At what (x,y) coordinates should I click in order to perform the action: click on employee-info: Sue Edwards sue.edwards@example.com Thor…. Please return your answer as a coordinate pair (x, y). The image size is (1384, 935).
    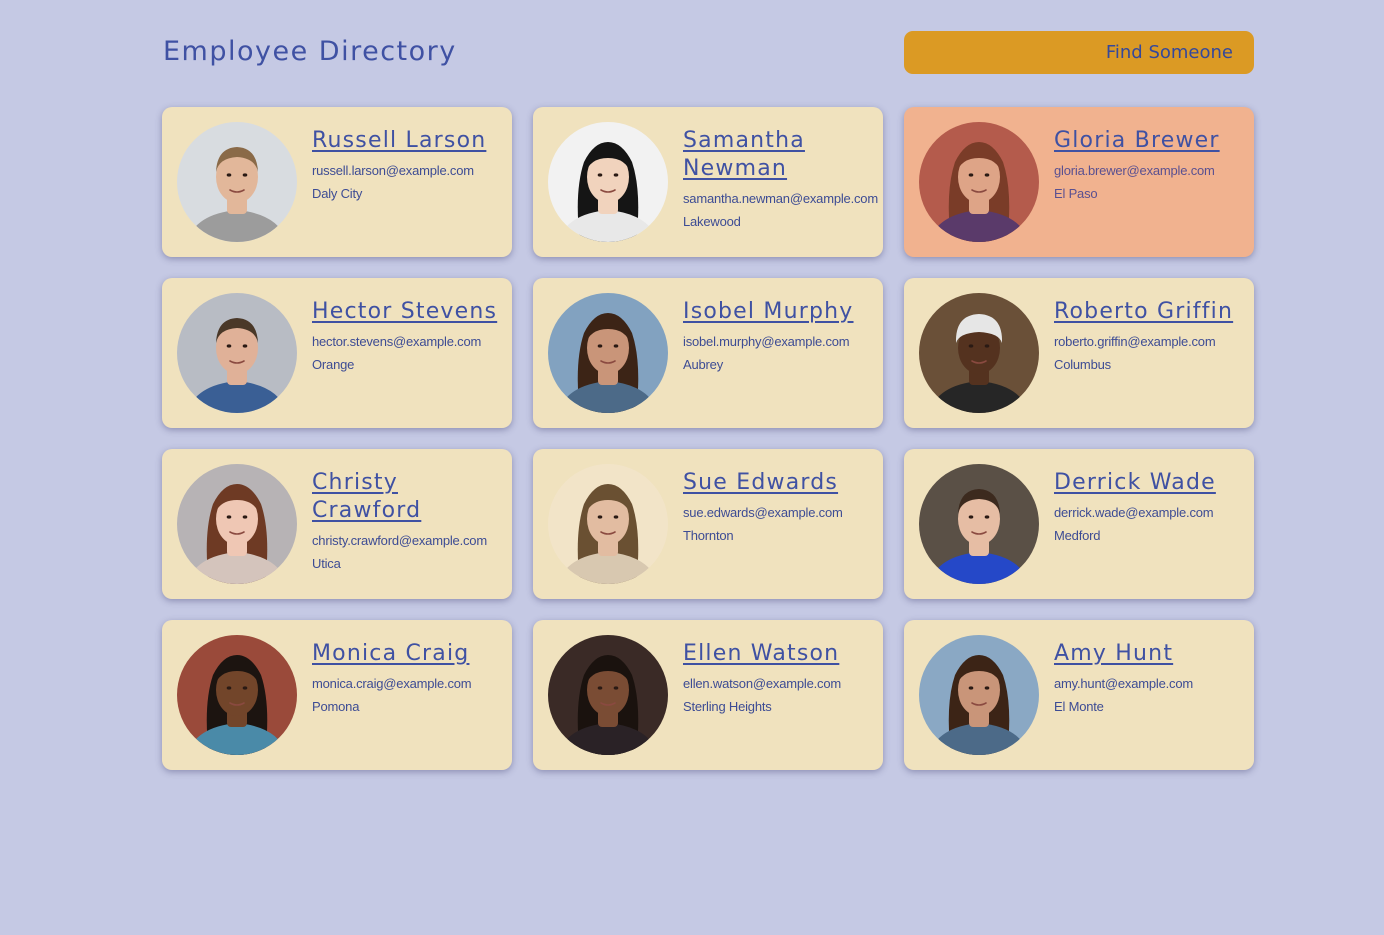
    Looking at the image, I should click on (783, 508).